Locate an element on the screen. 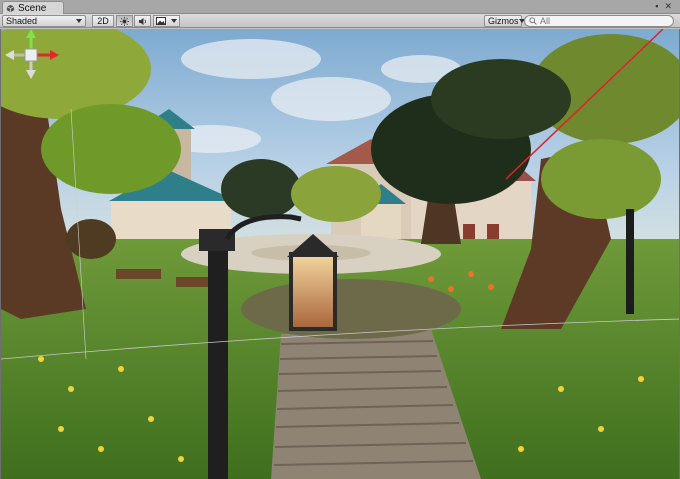  tab-scene-label: Scene is located at coordinates (32, 8).